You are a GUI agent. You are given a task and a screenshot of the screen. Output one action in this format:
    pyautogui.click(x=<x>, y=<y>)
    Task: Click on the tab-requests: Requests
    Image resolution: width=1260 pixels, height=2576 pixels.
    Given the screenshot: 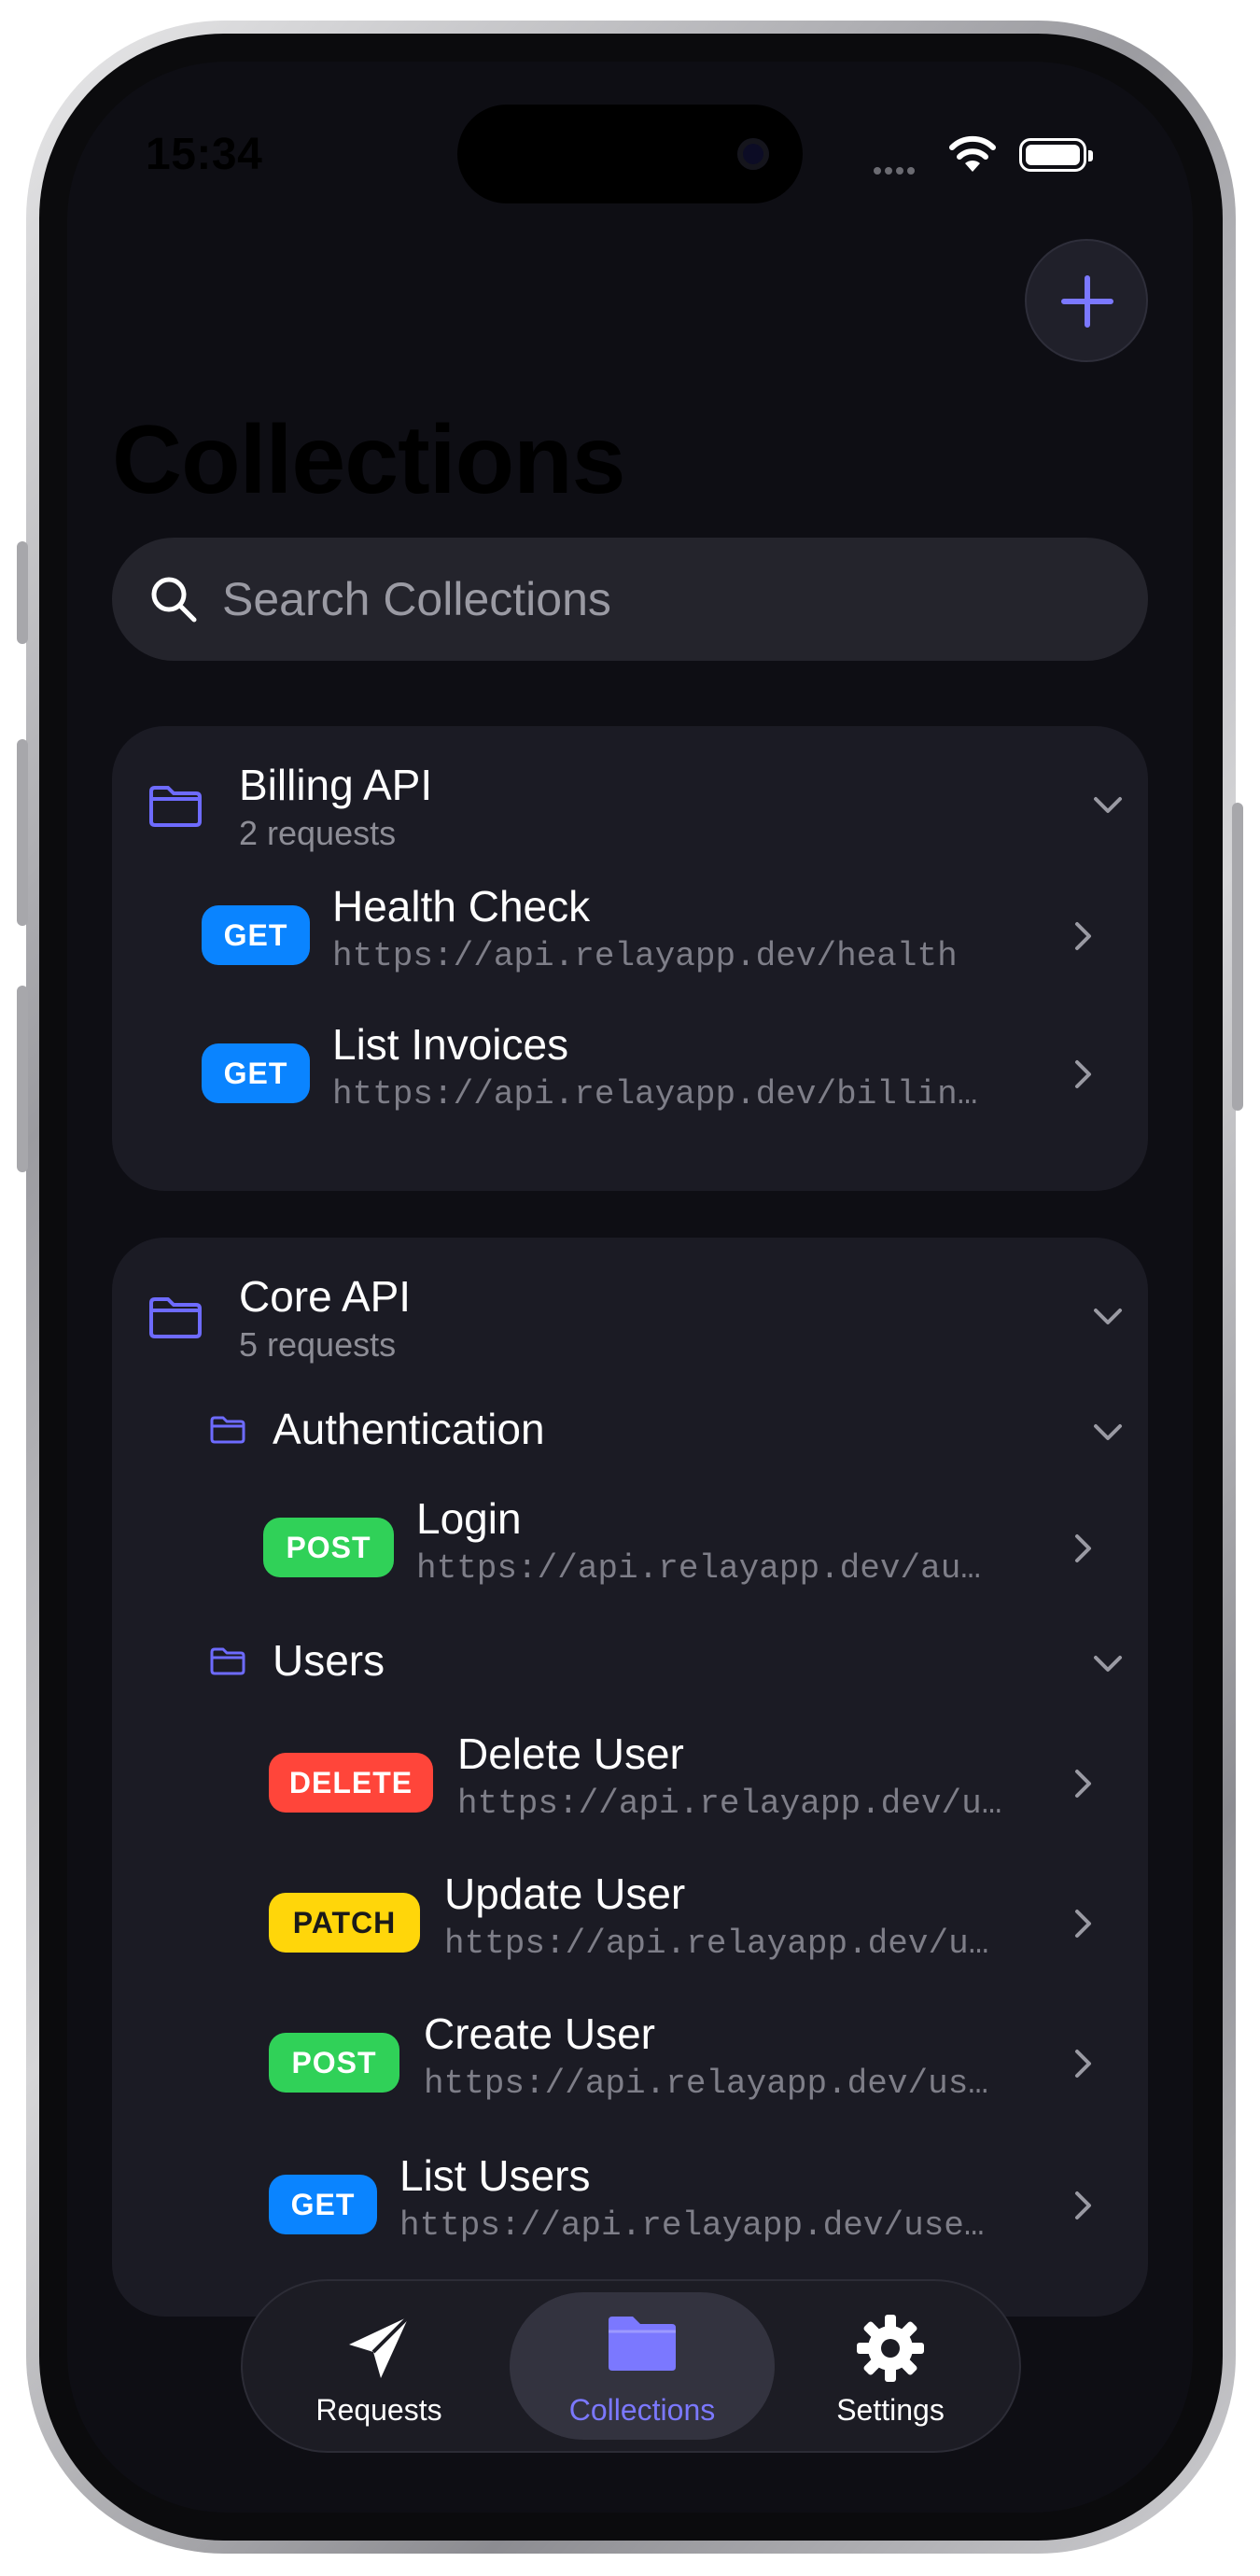 What is the action you would take?
    pyautogui.click(x=379, y=2366)
    